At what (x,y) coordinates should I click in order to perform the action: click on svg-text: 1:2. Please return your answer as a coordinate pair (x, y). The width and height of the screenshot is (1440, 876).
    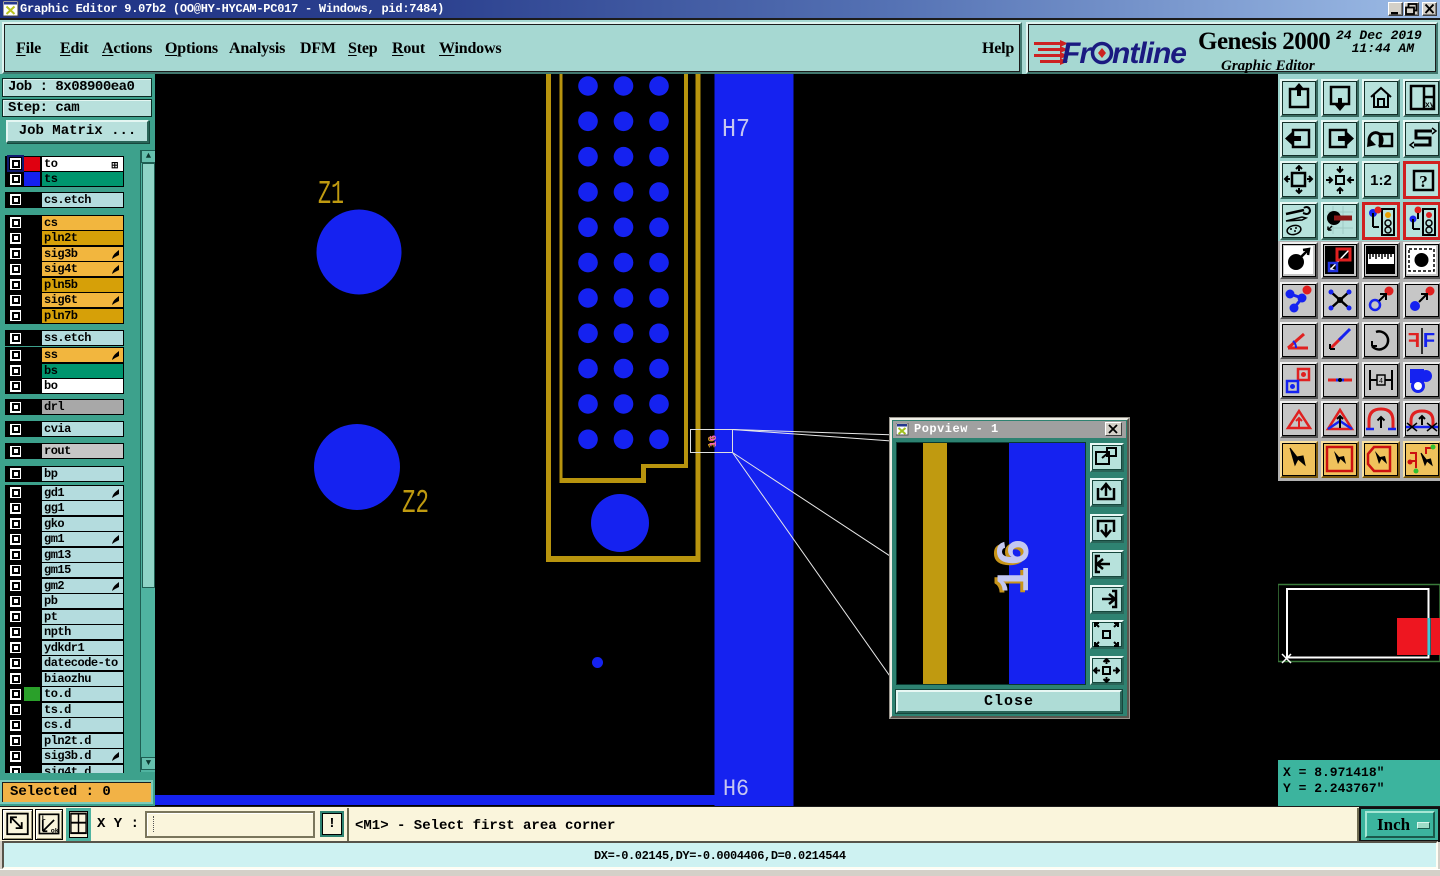
    Looking at the image, I should click on (1381, 180).